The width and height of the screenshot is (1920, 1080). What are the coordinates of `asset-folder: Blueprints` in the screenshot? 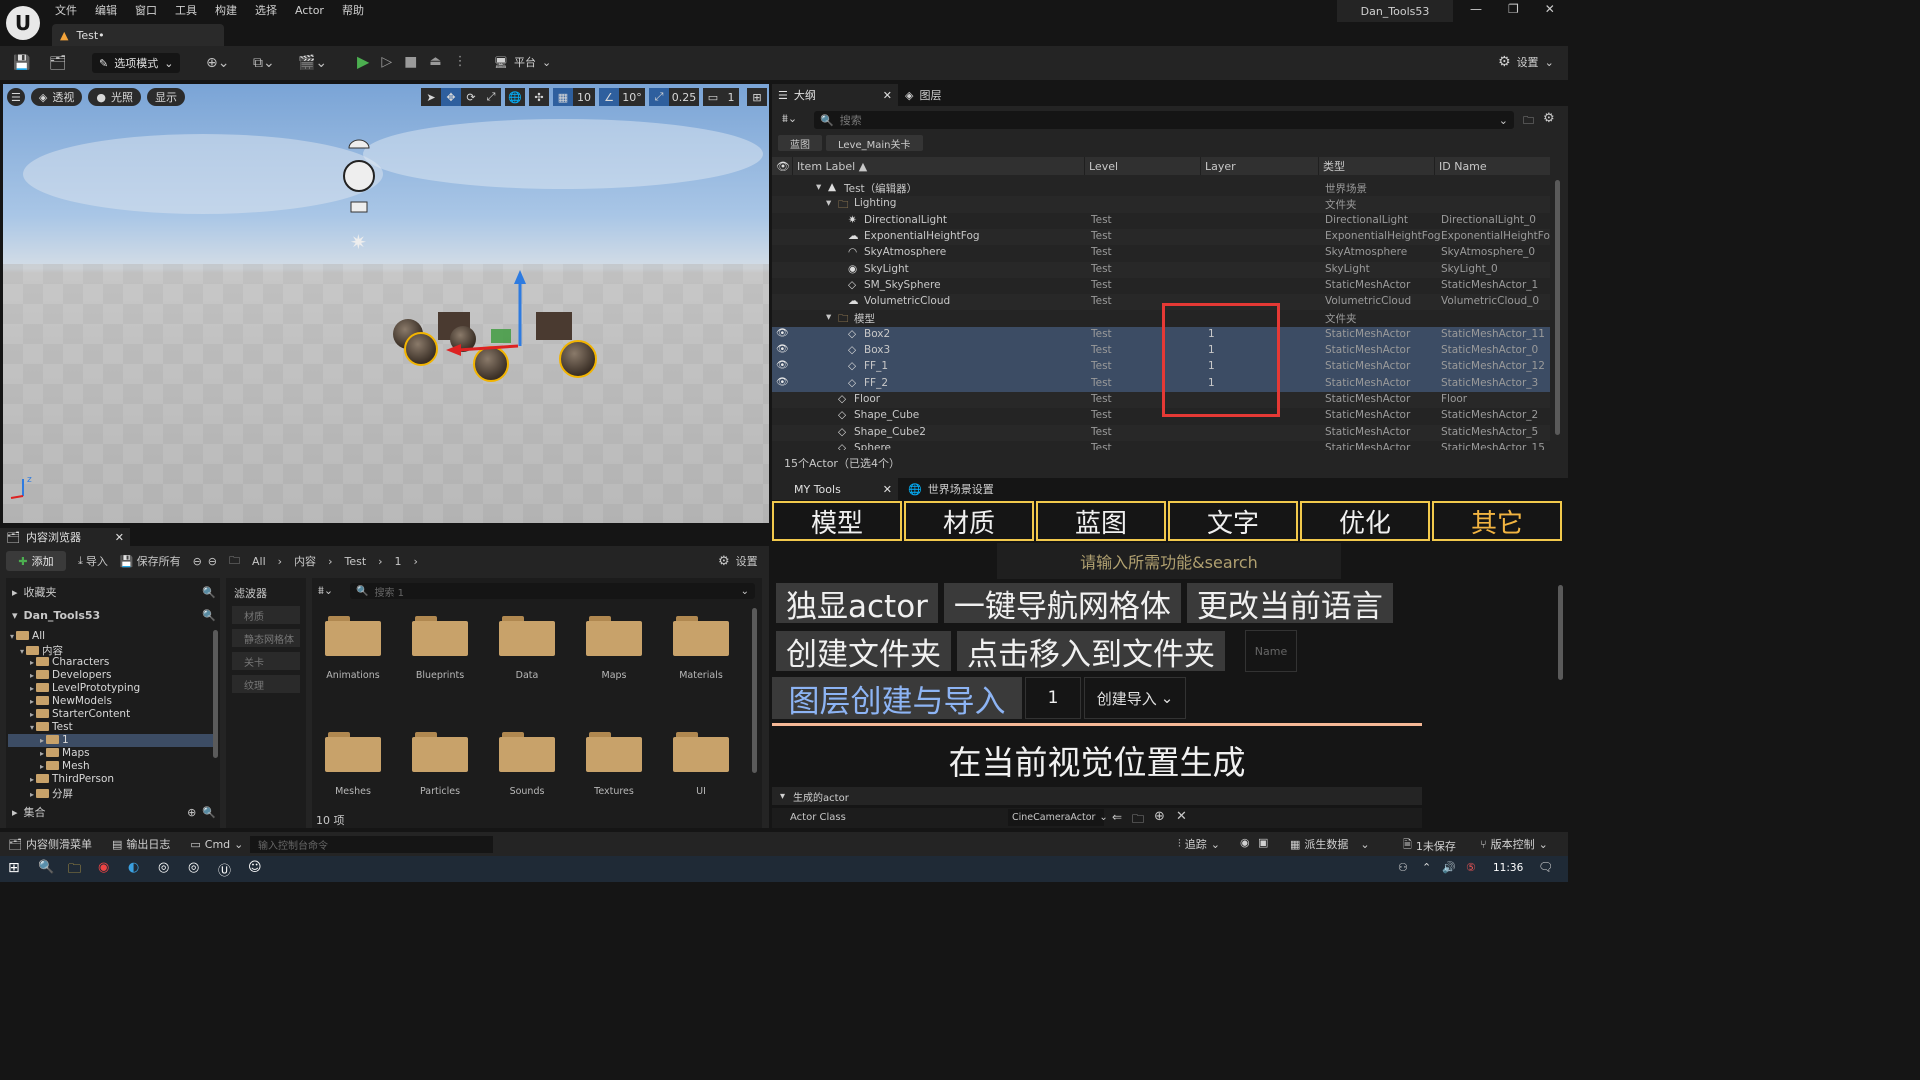 It's located at (440, 648).